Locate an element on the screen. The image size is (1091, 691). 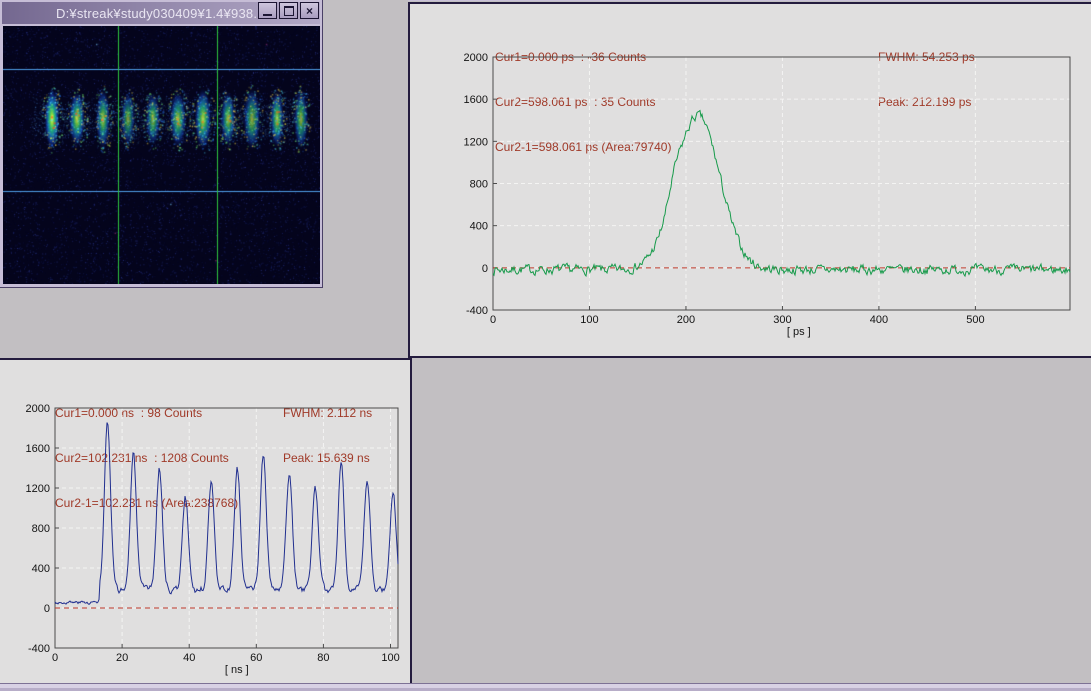
minimize-icon is located at coordinates (267, 15).